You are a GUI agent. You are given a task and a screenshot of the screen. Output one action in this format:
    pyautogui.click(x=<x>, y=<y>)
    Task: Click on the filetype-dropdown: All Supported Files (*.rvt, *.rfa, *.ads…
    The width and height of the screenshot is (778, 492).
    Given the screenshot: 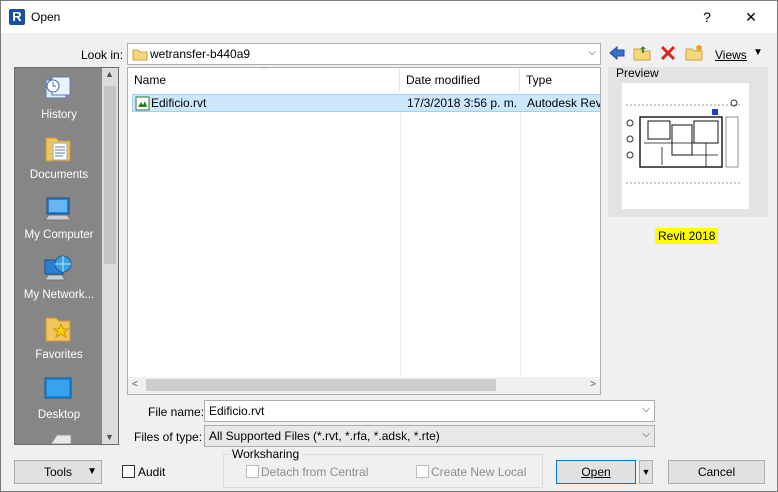 What is the action you would take?
    pyautogui.click(x=429, y=436)
    